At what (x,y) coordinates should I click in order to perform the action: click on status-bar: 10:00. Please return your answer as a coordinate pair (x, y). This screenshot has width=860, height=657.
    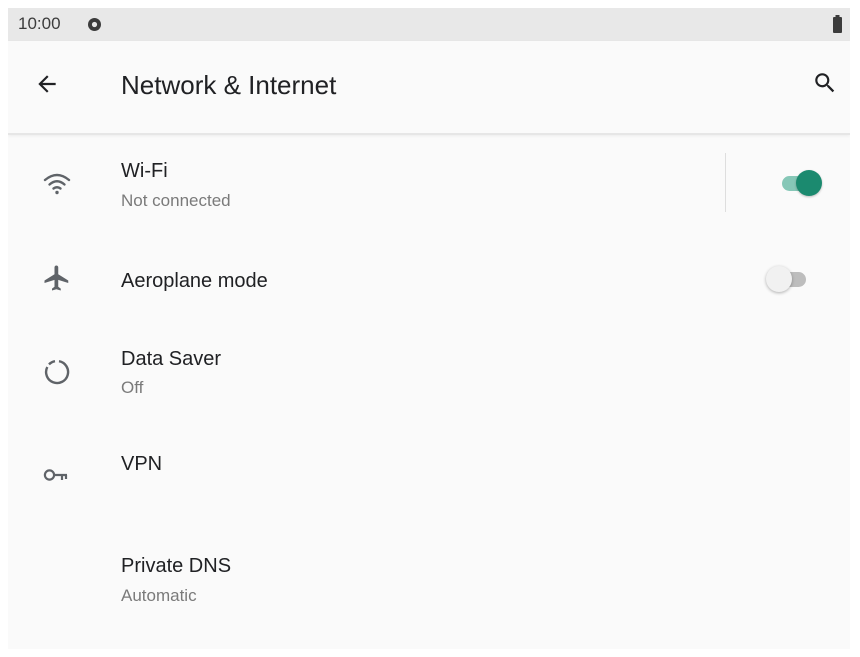
    Looking at the image, I should click on (429, 24).